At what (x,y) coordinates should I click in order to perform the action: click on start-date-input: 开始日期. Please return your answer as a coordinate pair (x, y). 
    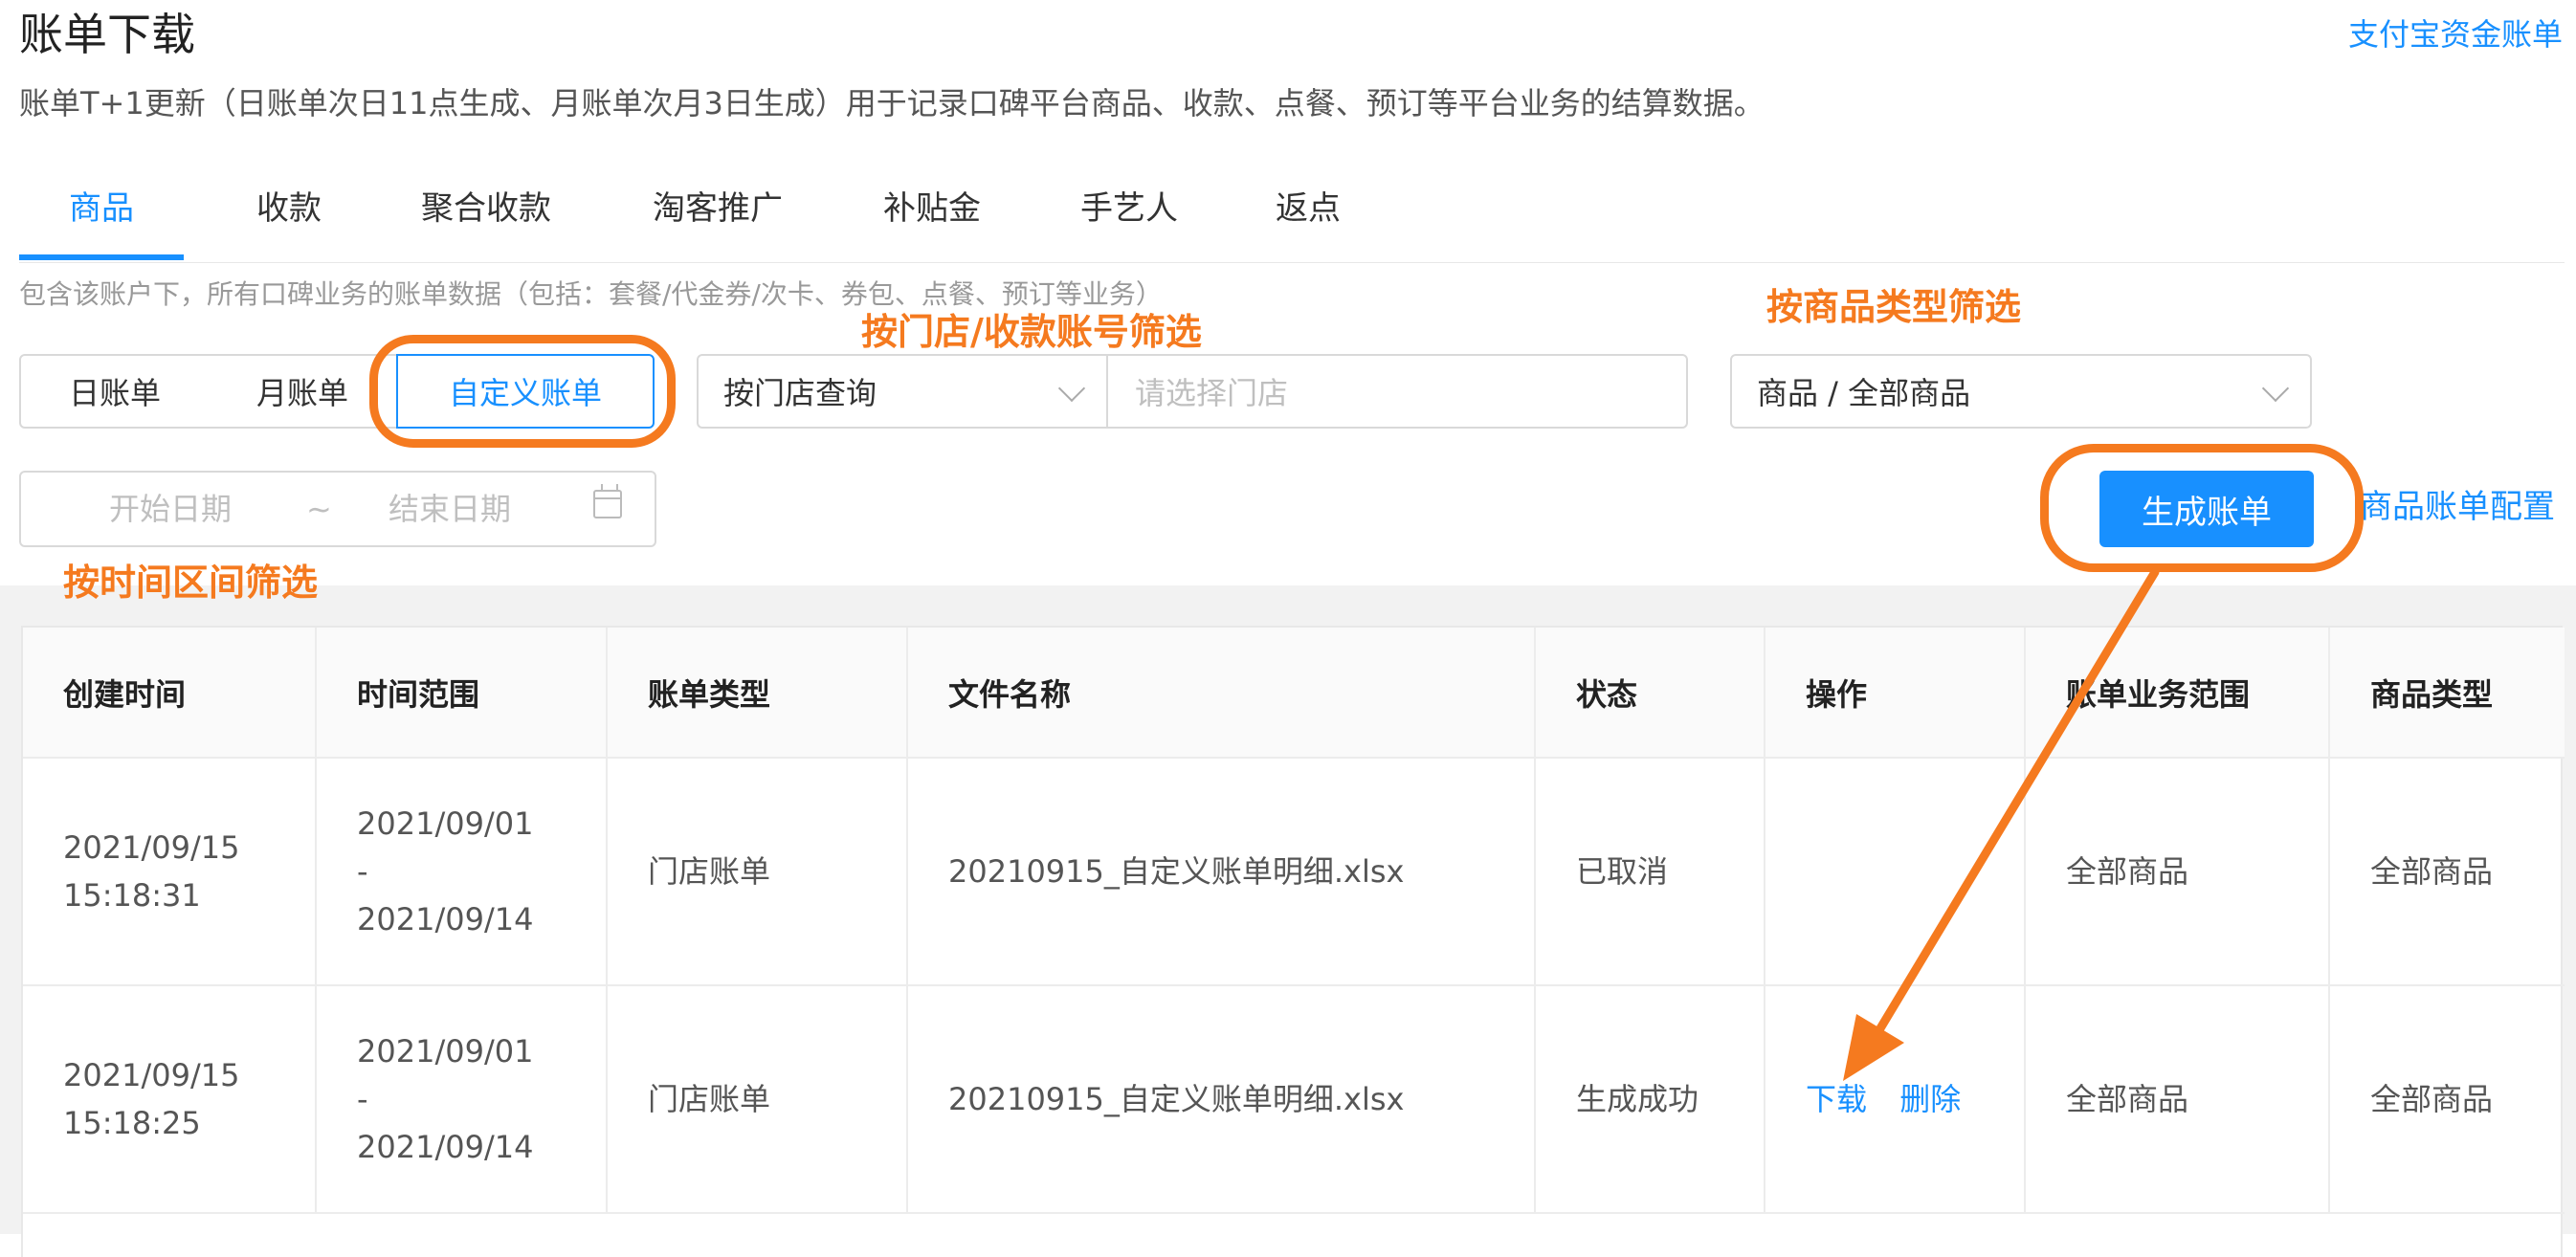
    Looking at the image, I should click on (170, 509).